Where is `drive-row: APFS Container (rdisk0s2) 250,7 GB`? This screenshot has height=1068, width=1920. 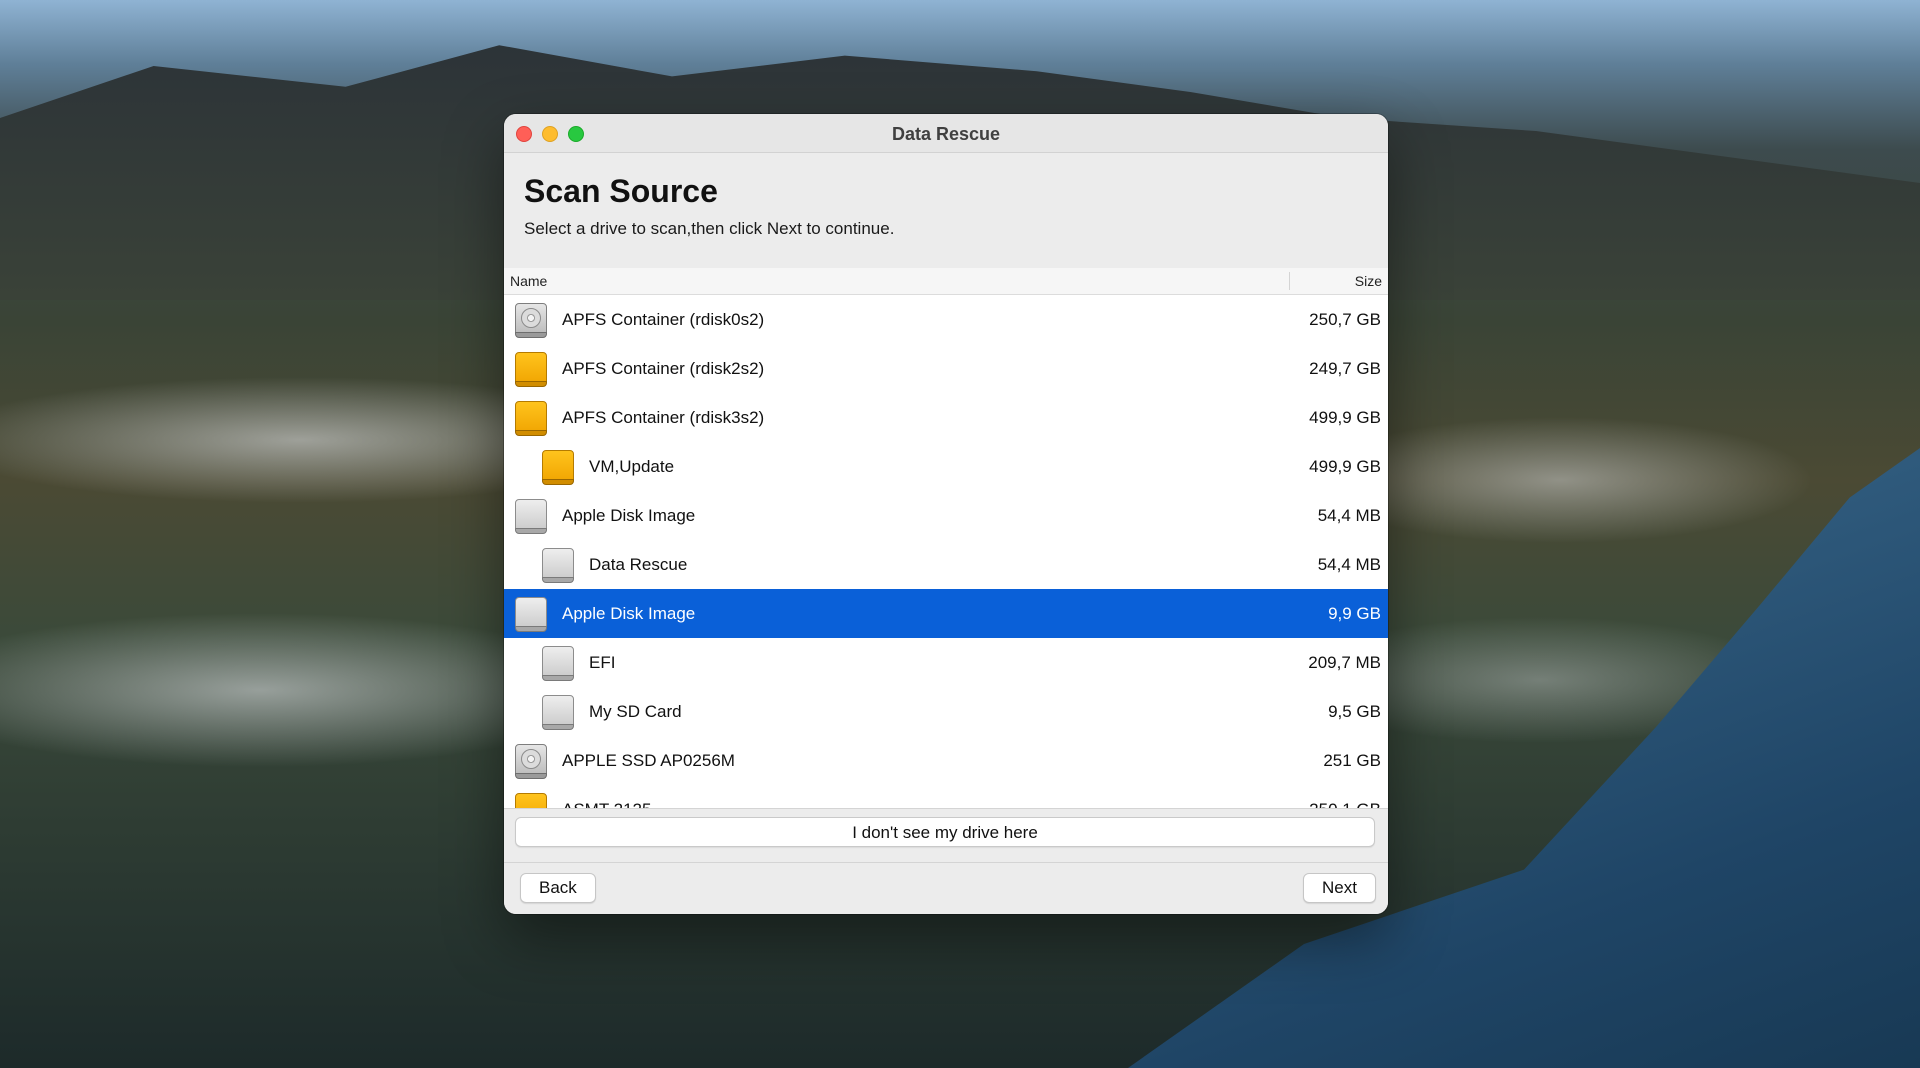
drive-row: APFS Container (rdisk0s2) 250,7 GB is located at coordinates (946, 319).